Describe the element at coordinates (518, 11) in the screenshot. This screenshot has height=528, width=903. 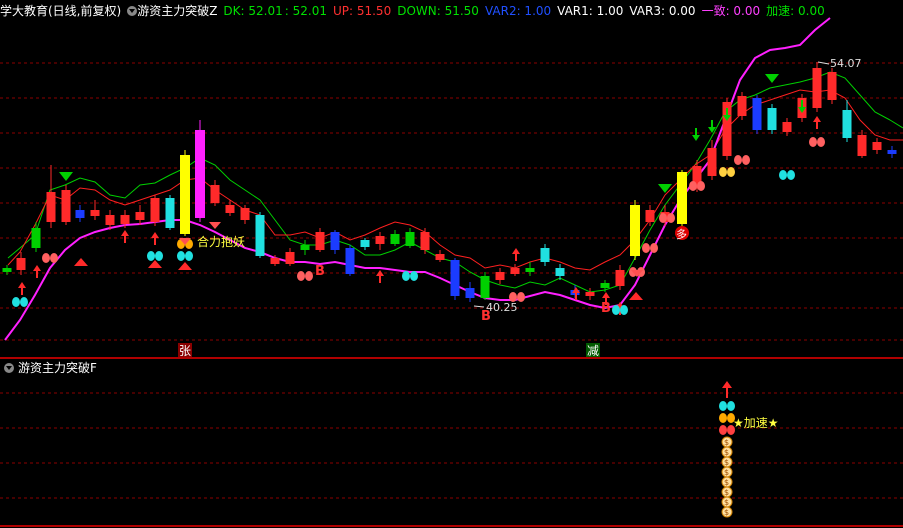
I see `var2-value: VAR2: 1.00` at that location.